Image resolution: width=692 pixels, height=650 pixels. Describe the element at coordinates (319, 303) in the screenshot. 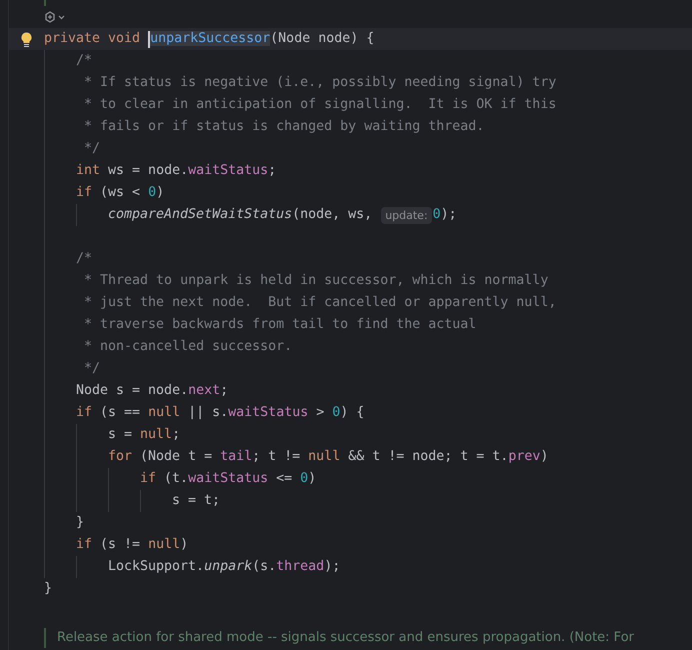

I see `code-text: * just the next node. But if cancelled or apparently null,` at that location.